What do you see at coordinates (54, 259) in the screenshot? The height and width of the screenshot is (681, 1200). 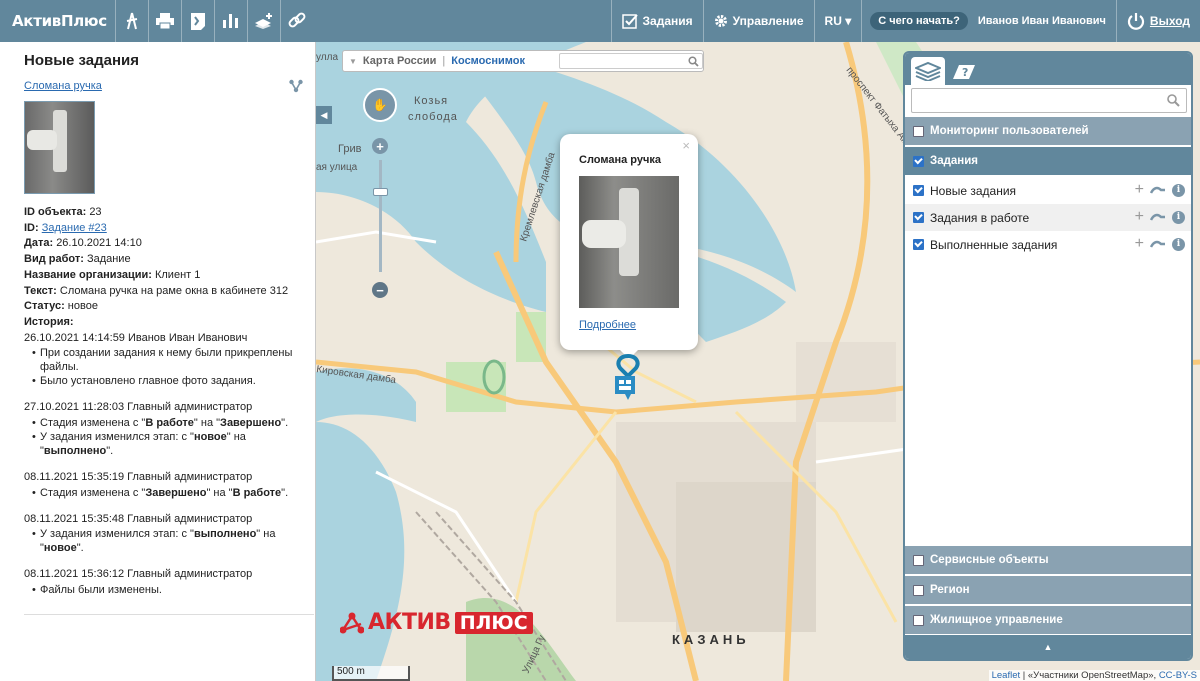 I see `info-label: Вид работ:` at bounding box center [54, 259].